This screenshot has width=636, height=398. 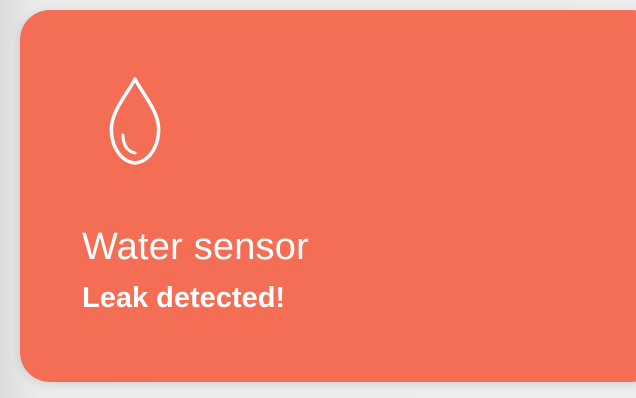 I want to click on sensor-status: Leak detected!, so click(x=184, y=298).